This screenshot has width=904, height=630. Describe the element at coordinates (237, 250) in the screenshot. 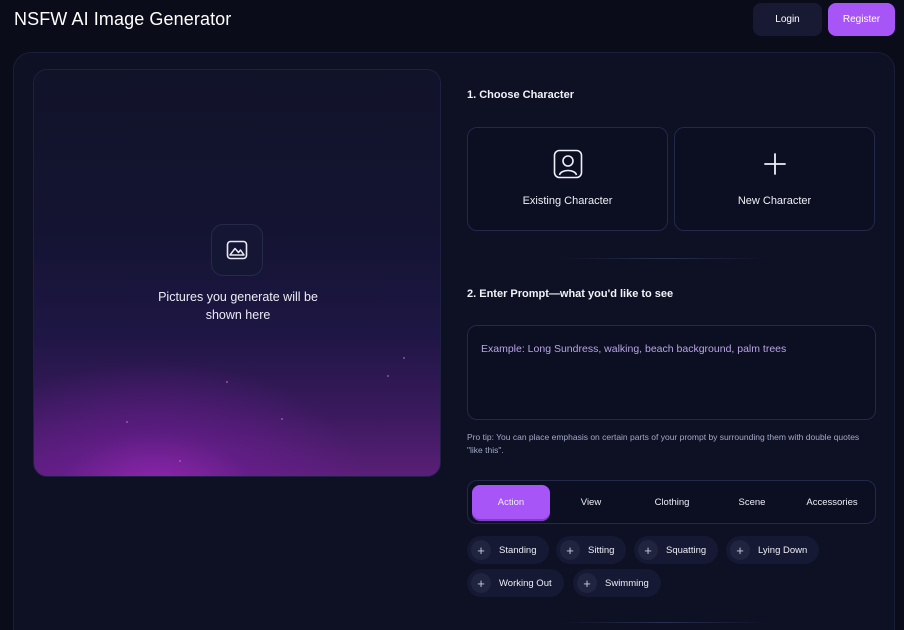

I see `image-icon` at that location.